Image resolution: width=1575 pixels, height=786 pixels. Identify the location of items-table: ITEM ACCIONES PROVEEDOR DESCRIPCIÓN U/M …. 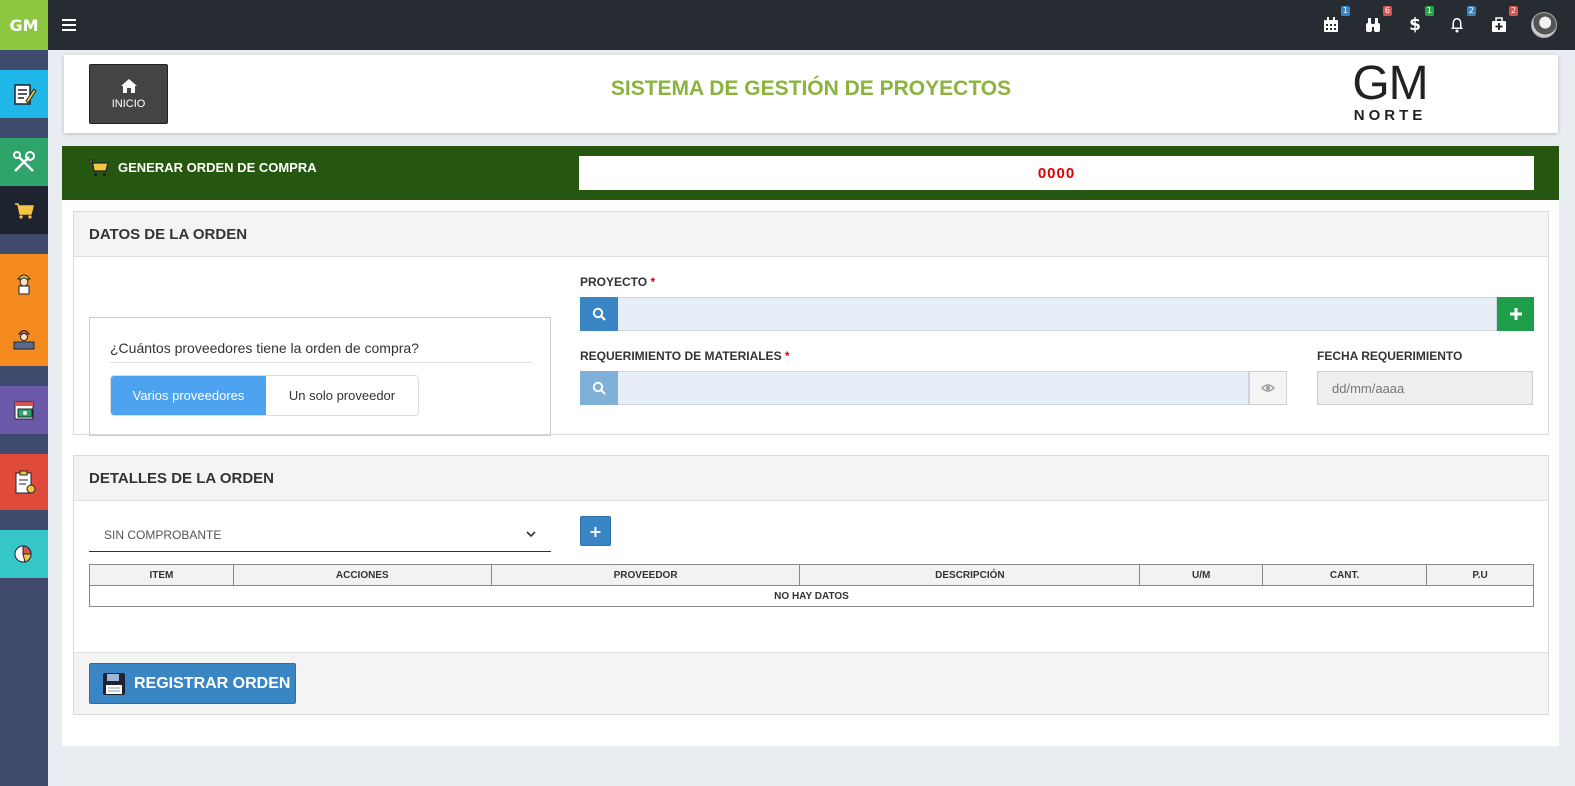
(811, 585).